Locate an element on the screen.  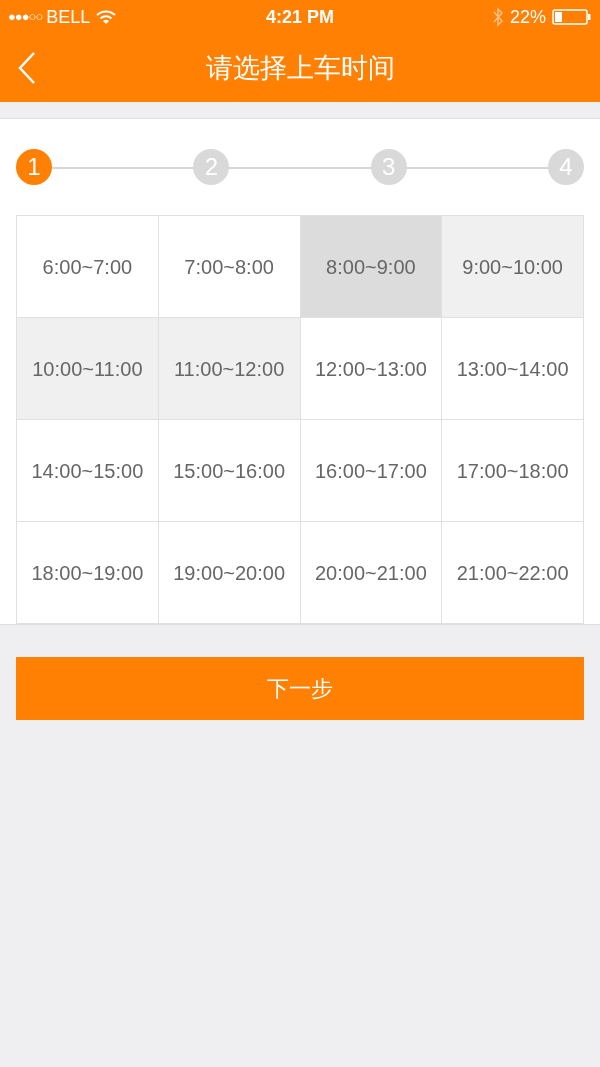
time-slot: 10:00~11:00 is located at coordinates (88, 369).